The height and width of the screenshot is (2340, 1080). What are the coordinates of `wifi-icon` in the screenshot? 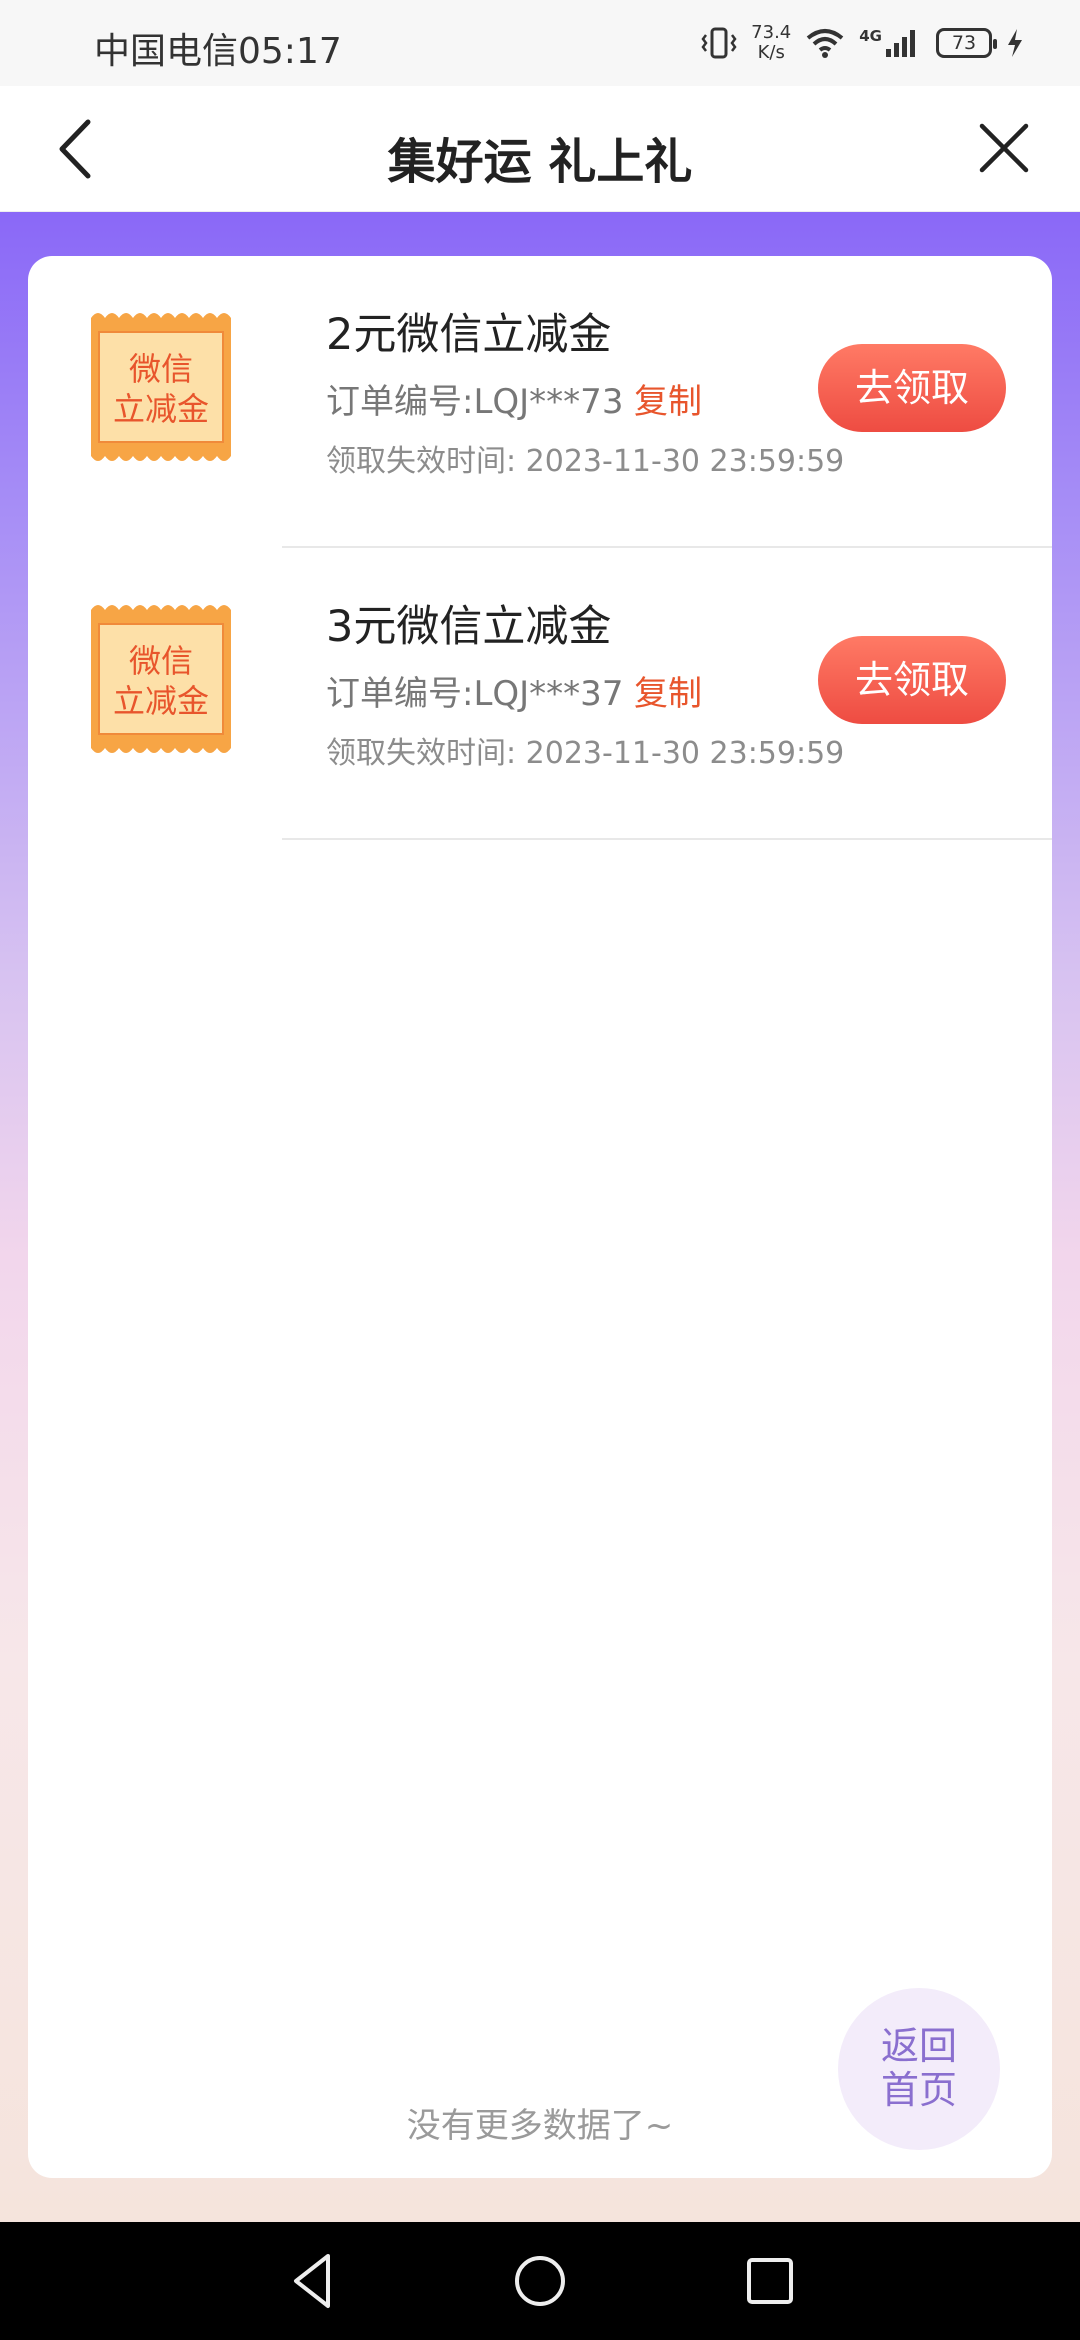 It's located at (825, 43).